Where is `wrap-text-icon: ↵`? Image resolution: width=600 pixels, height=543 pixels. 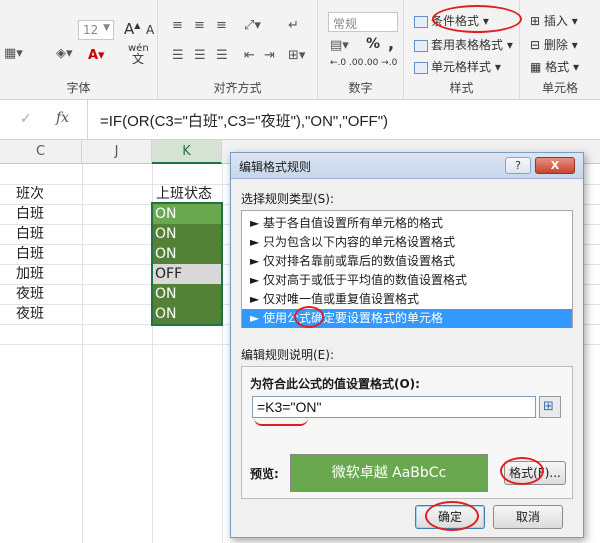 wrap-text-icon: ↵ is located at coordinates (293, 25).